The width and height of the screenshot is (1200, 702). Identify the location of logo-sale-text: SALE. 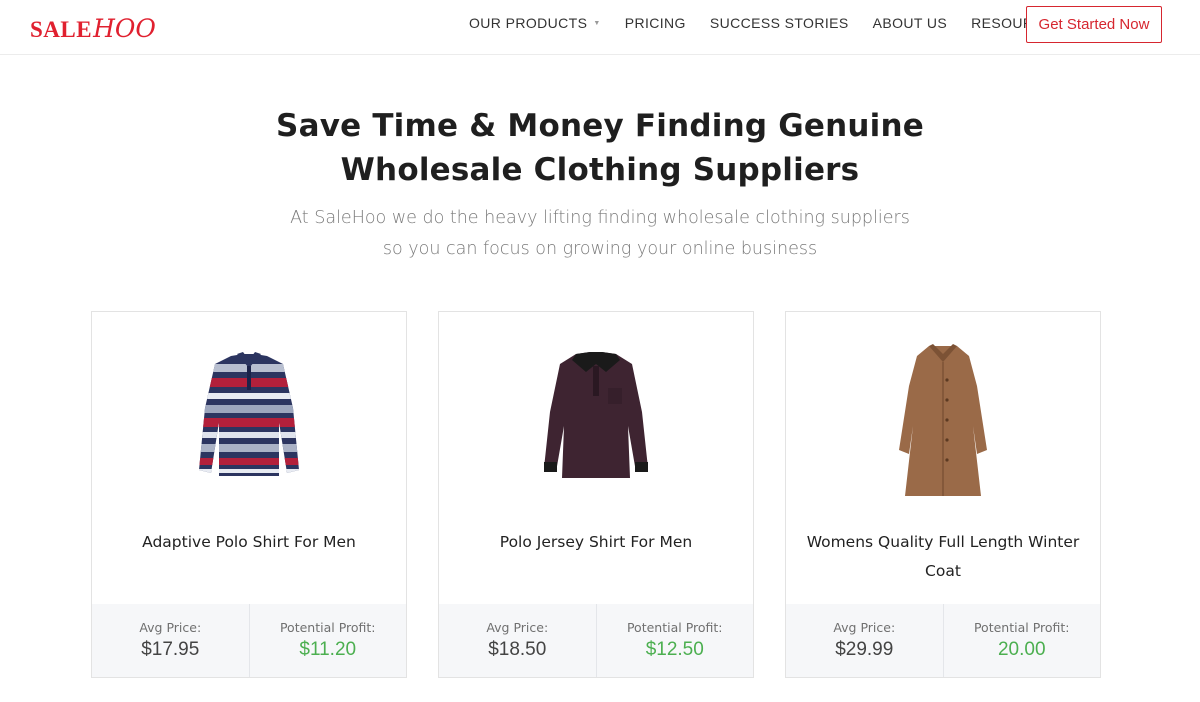
(61, 29).